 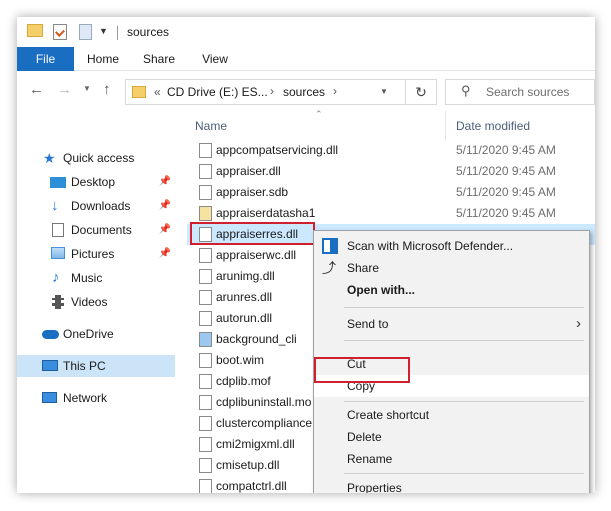 What do you see at coordinates (148, 32) in the screenshot?
I see `window-title: sources` at bounding box center [148, 32].